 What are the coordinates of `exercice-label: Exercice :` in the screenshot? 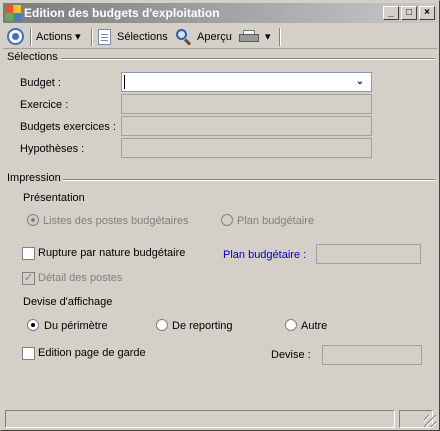 It's located at (44, 105).